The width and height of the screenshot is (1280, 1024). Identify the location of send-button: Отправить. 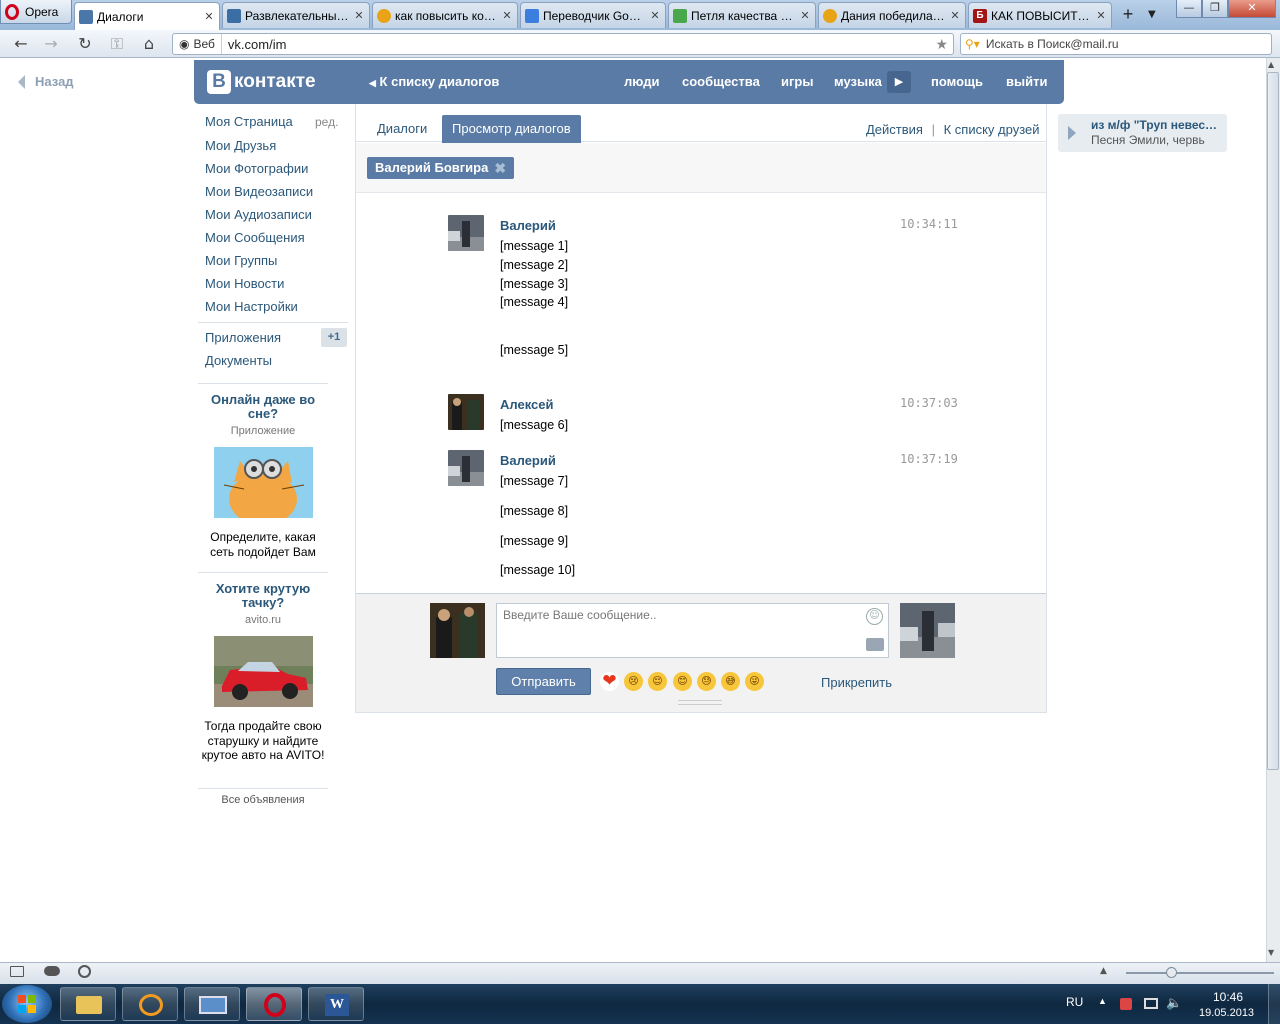
(543, 681).